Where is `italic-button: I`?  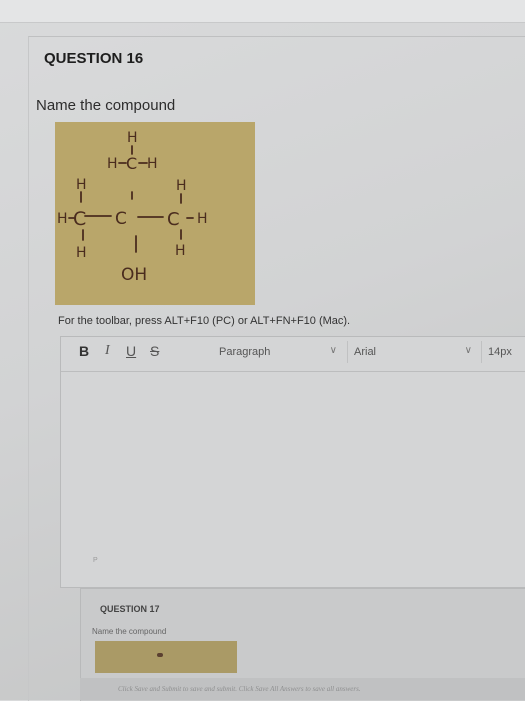
italic-button: I is located at coordinates (107, 351).